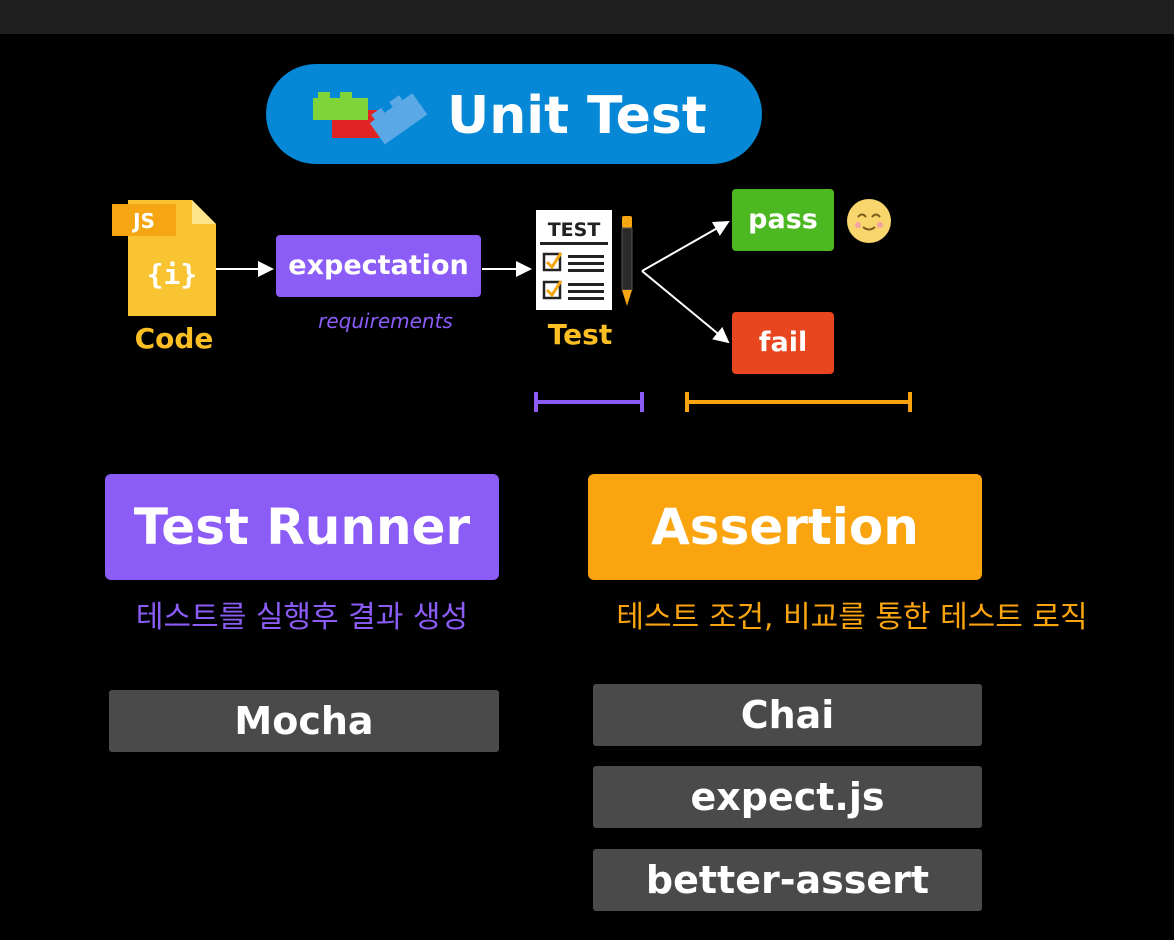  I want to click on expectation-box: expectation, so click(378, 266).